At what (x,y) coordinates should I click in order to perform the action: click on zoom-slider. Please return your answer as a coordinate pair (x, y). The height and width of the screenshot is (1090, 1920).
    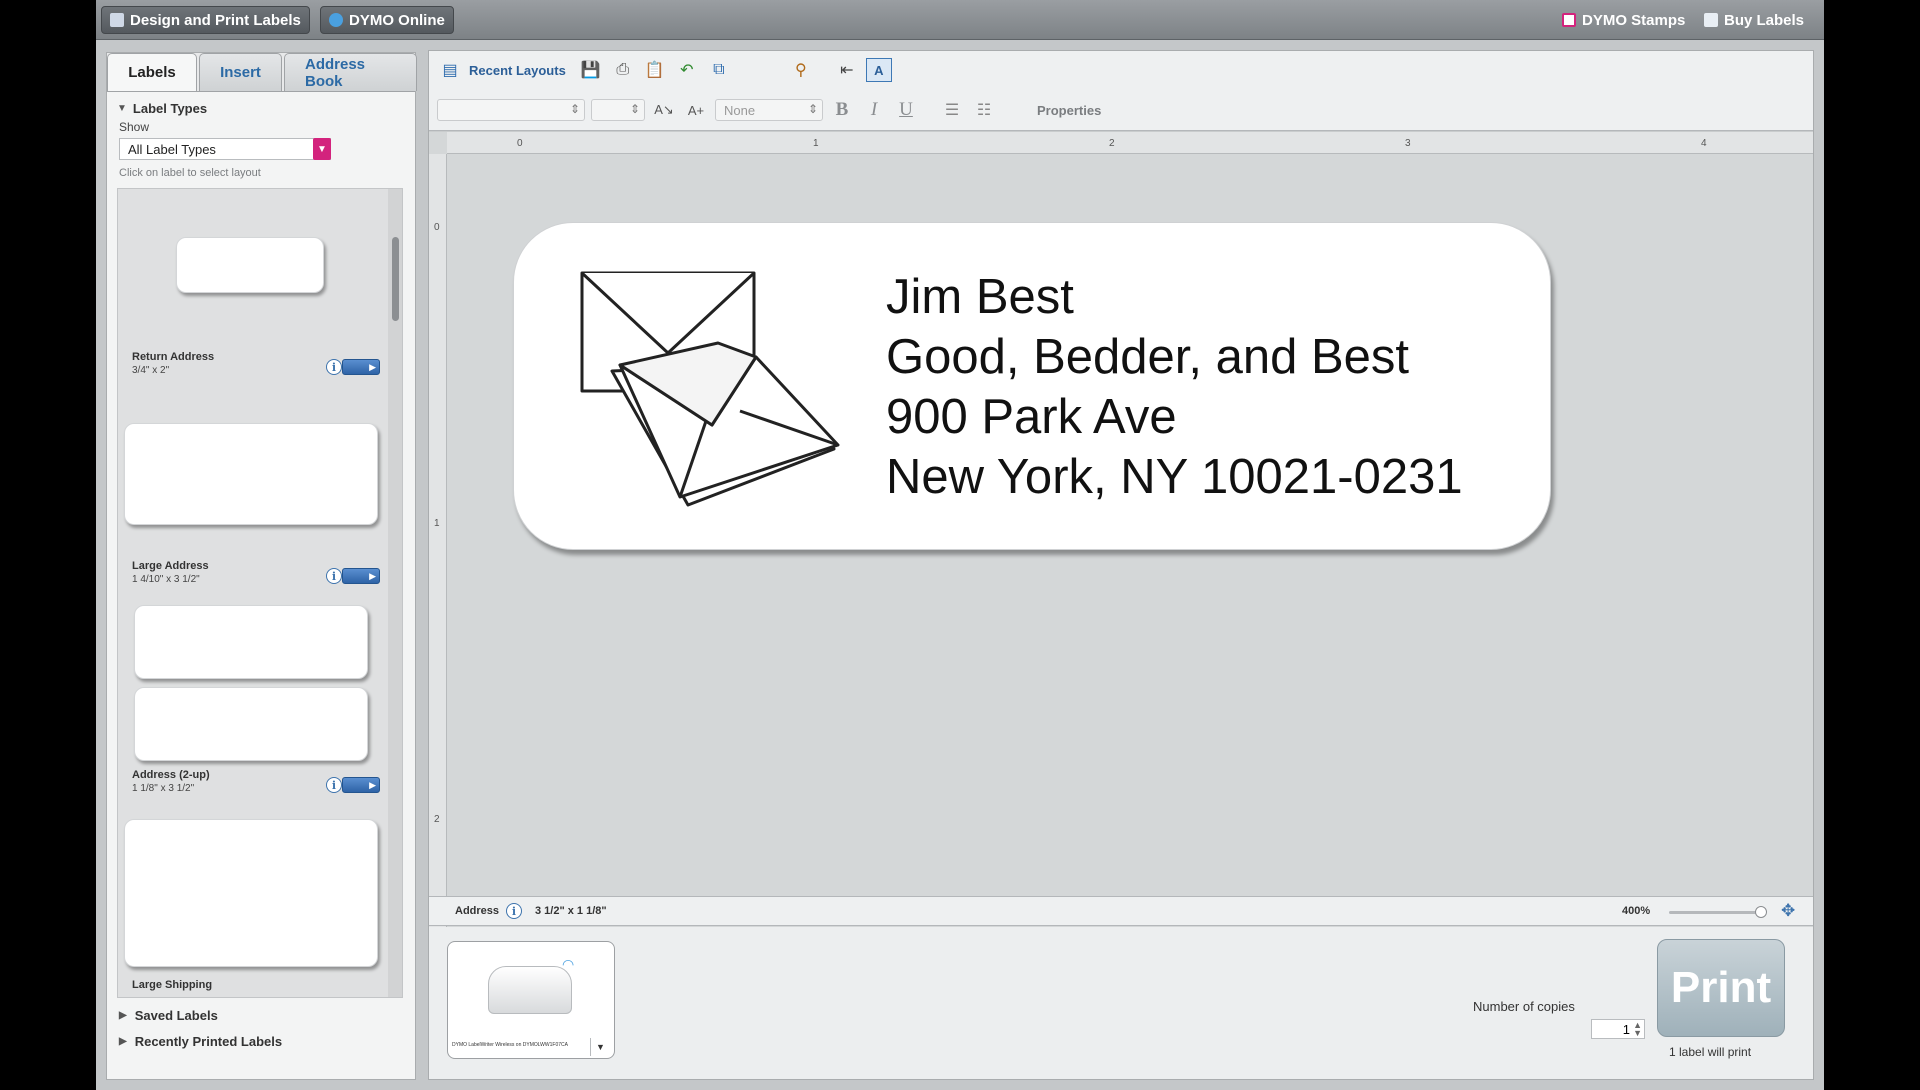
    Looking at the image, I should click on (1718, 912).